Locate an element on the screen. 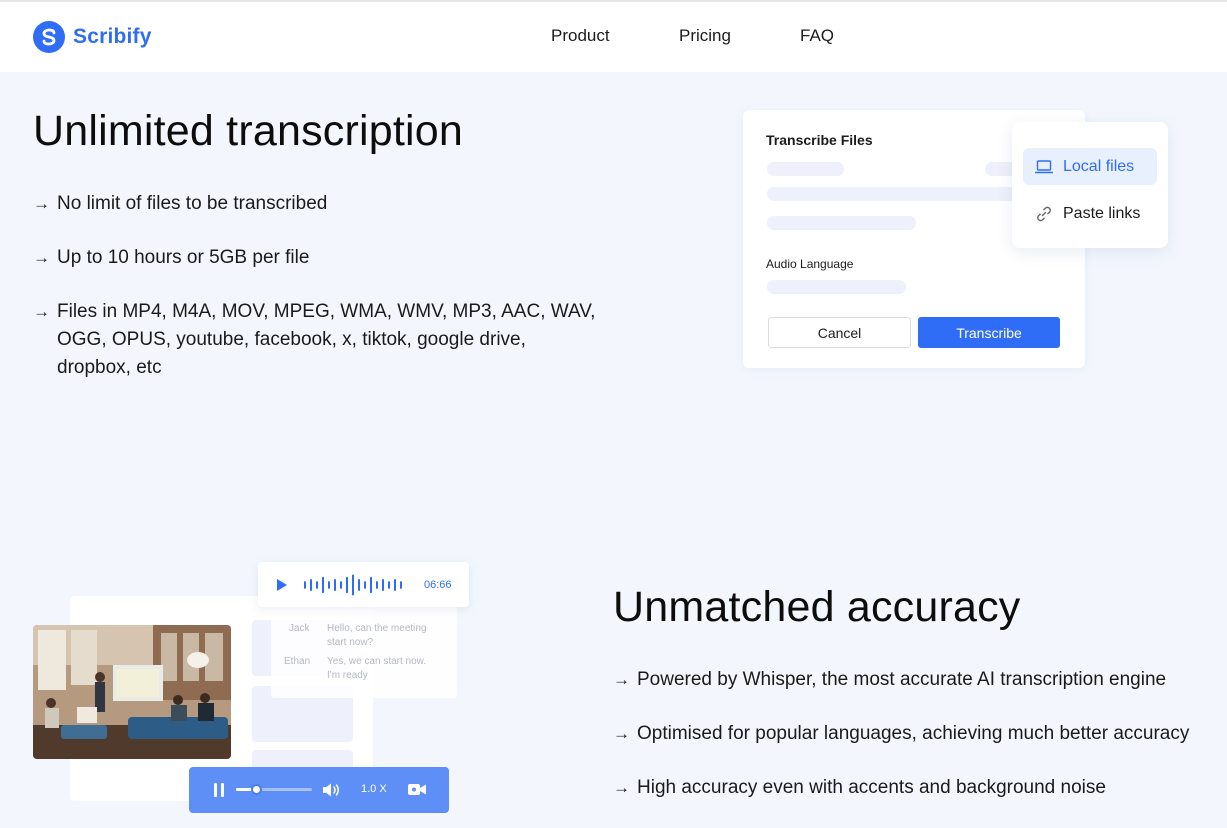  pause-icon is located at coordinates (219, 790).